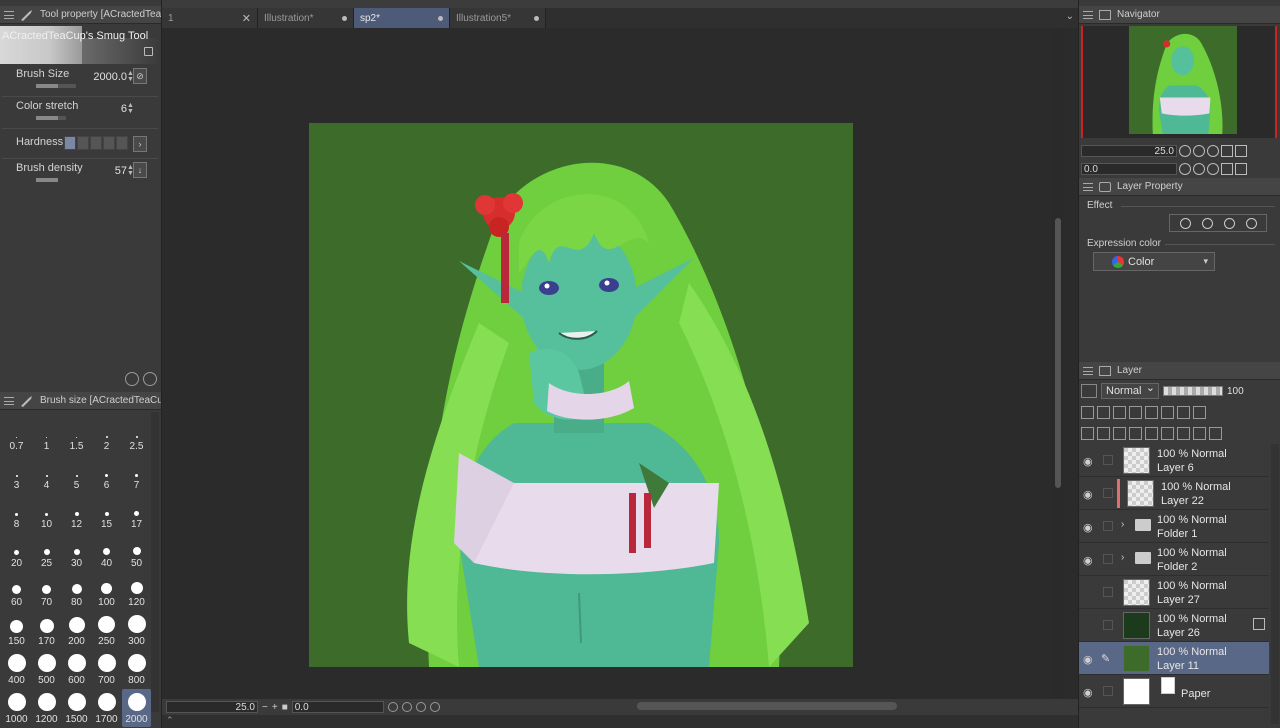 The width and height of the screenshot is (1280, 728). I want to click on brush-size-preset: 0.7, so click(16, 435).